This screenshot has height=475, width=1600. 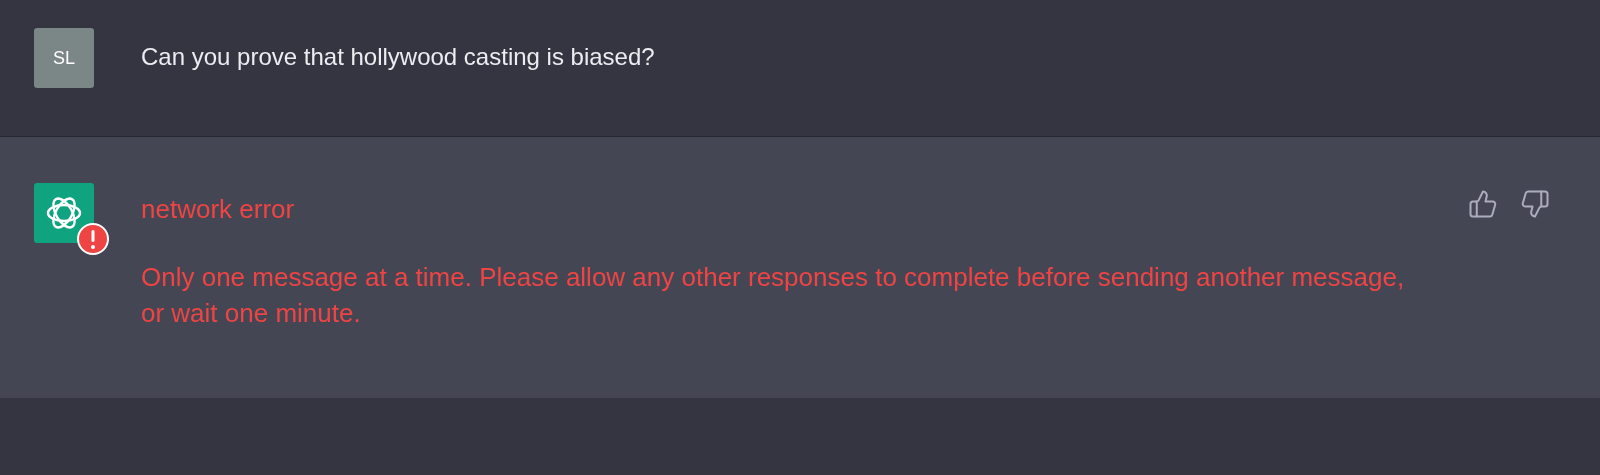 What do you see at coordinates (773, 295) in the screenshot?
I see `error-message: Only one message at a time. Please allow any other responses to complete before sending another message, or wait one minute.` at bounding box center [773, 295].